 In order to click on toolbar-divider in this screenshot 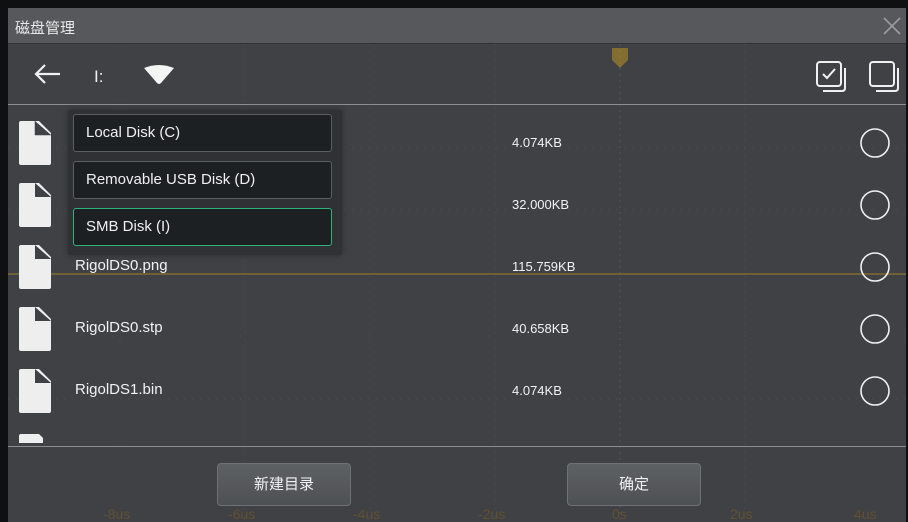, I will do `click(457, 104)`.